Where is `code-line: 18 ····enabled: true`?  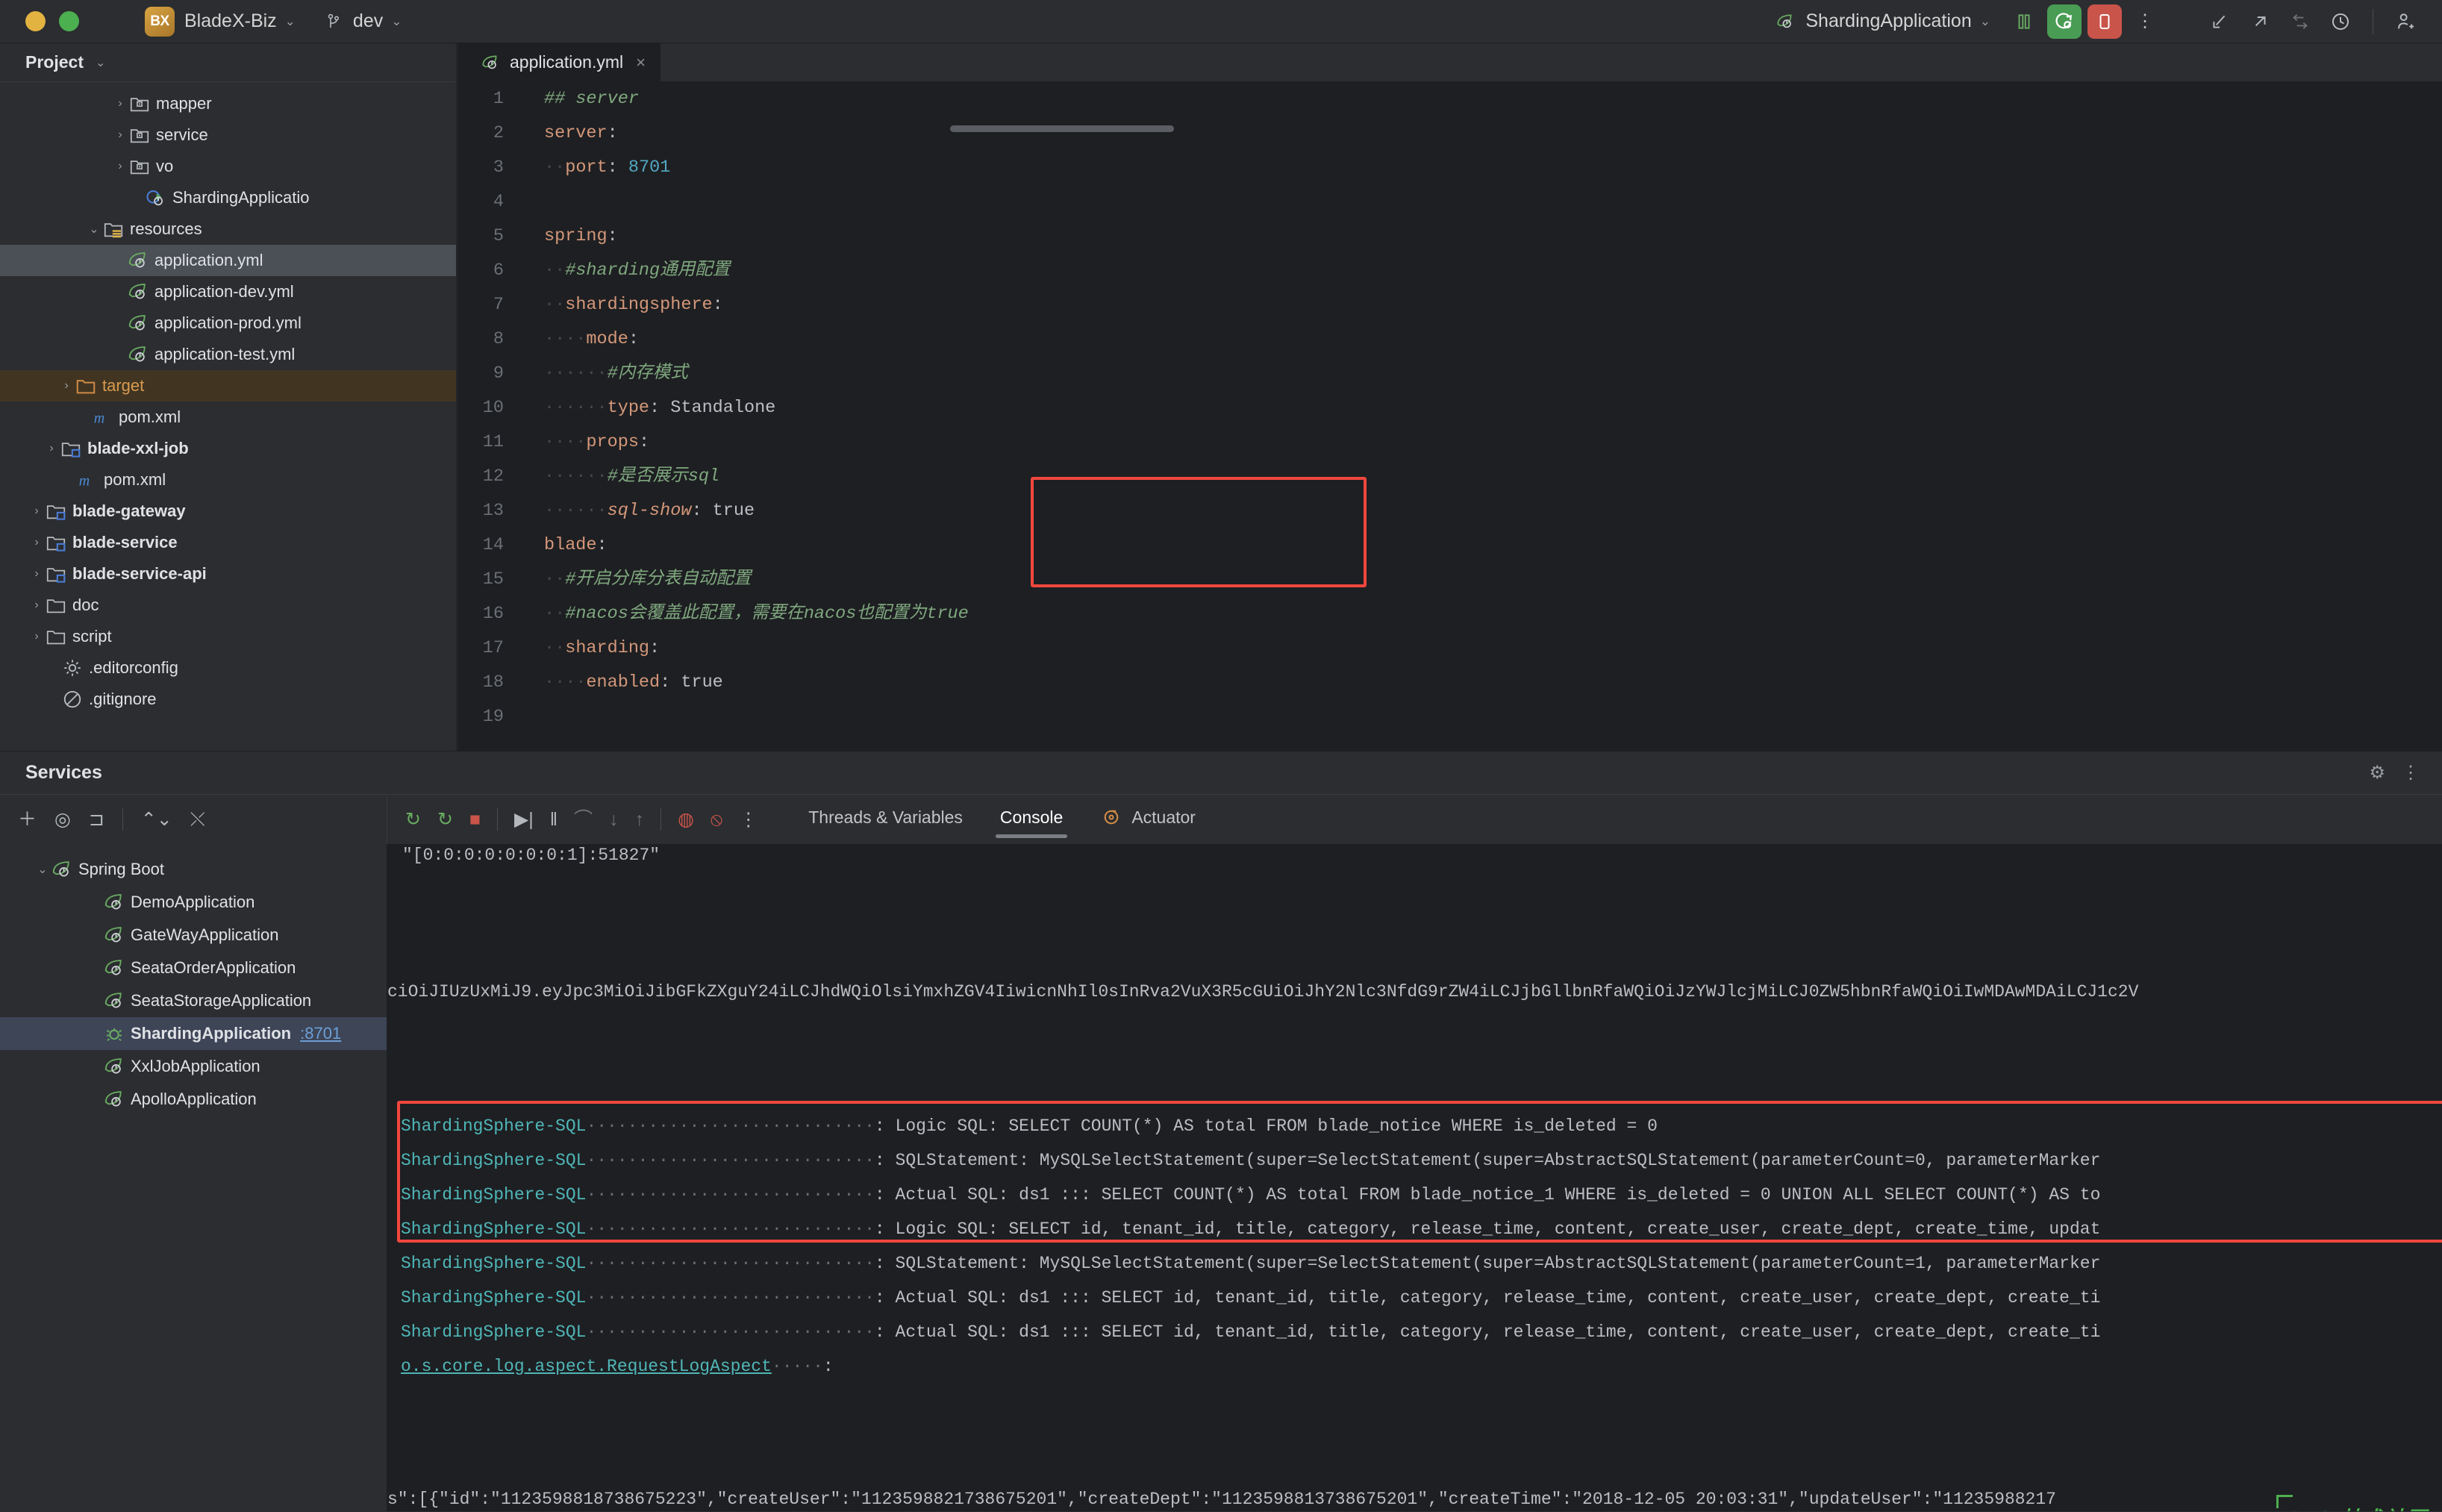 code-line: 18 ····enabled: true is located at coordinates (1450, 683).